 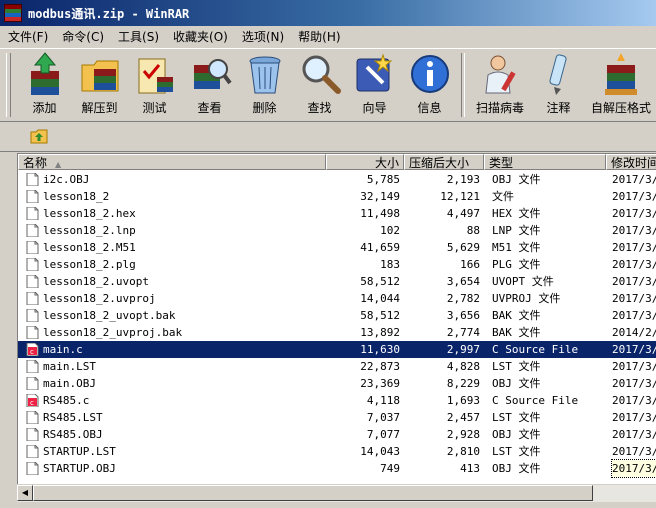 What do you see at coordinates (545, 162) in the screenshot?
I see `column-type: 类型` at bounding box center [545, 162].